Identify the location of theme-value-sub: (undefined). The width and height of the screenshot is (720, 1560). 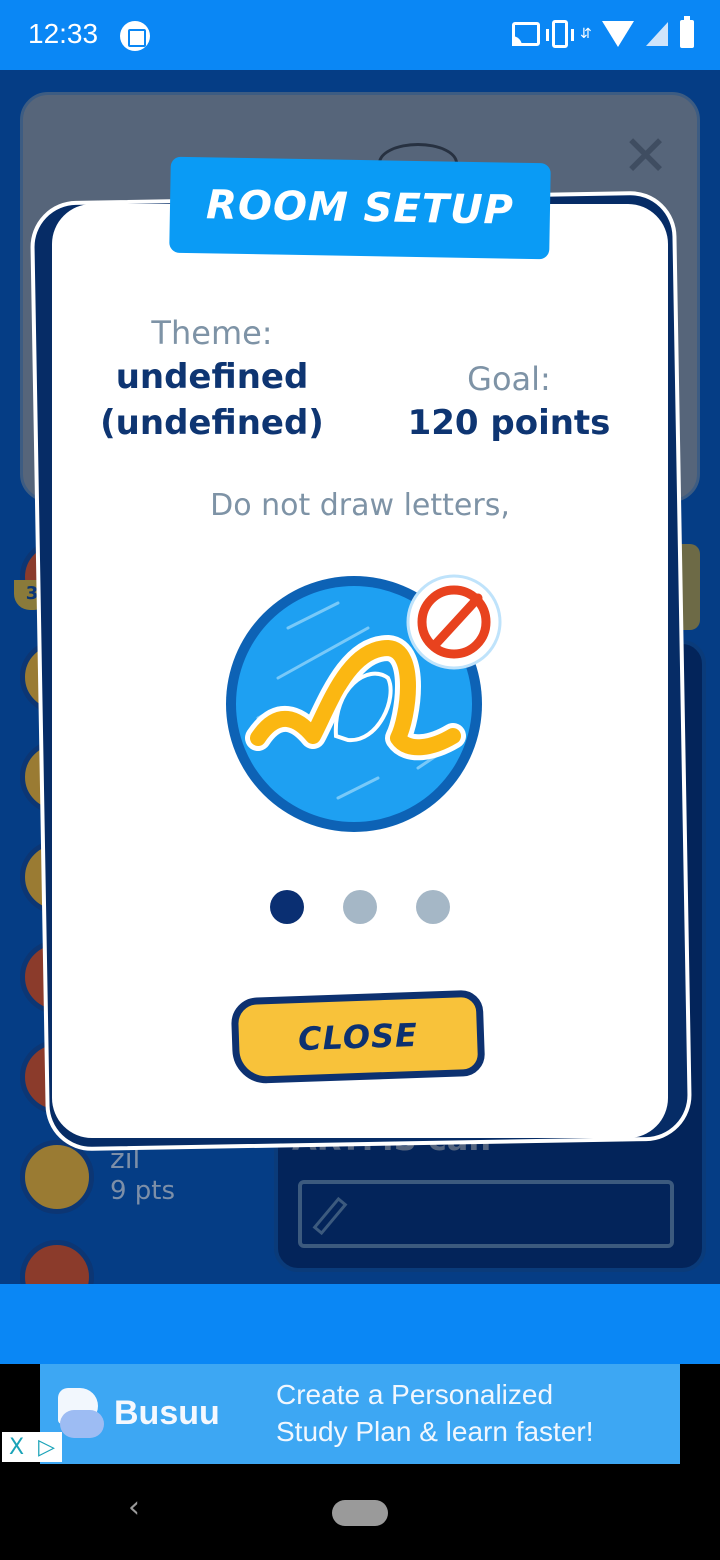
(212, 423).